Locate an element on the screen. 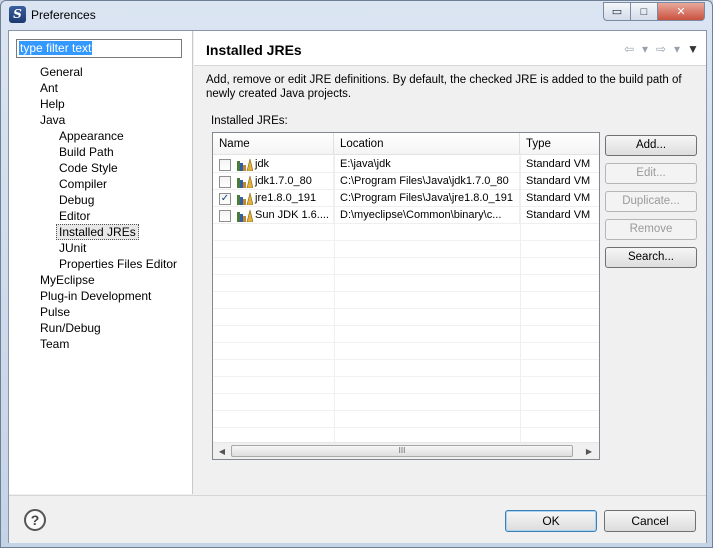 This screenshot has height=548, width=713. tree-item-general: General is located at coordinates (61, 72).